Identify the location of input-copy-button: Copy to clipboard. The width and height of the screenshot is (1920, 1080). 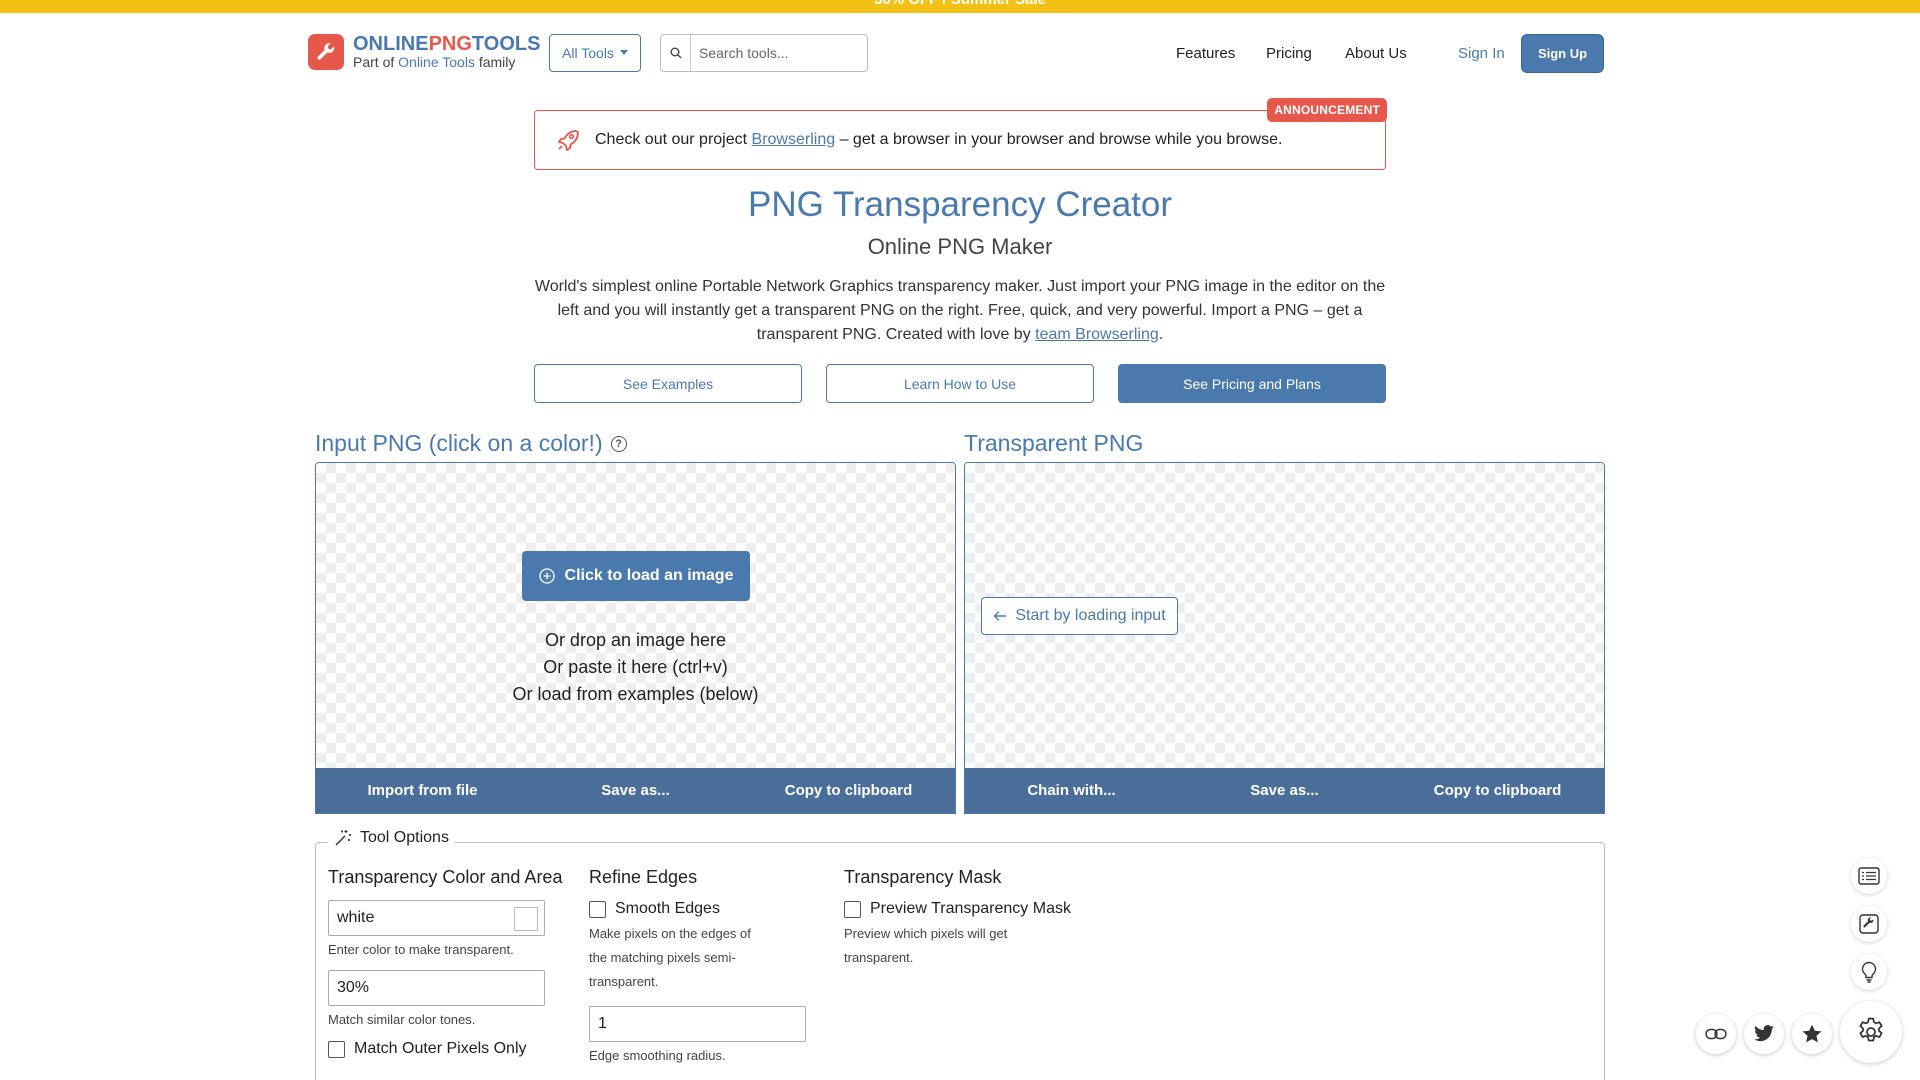
(848, 790).